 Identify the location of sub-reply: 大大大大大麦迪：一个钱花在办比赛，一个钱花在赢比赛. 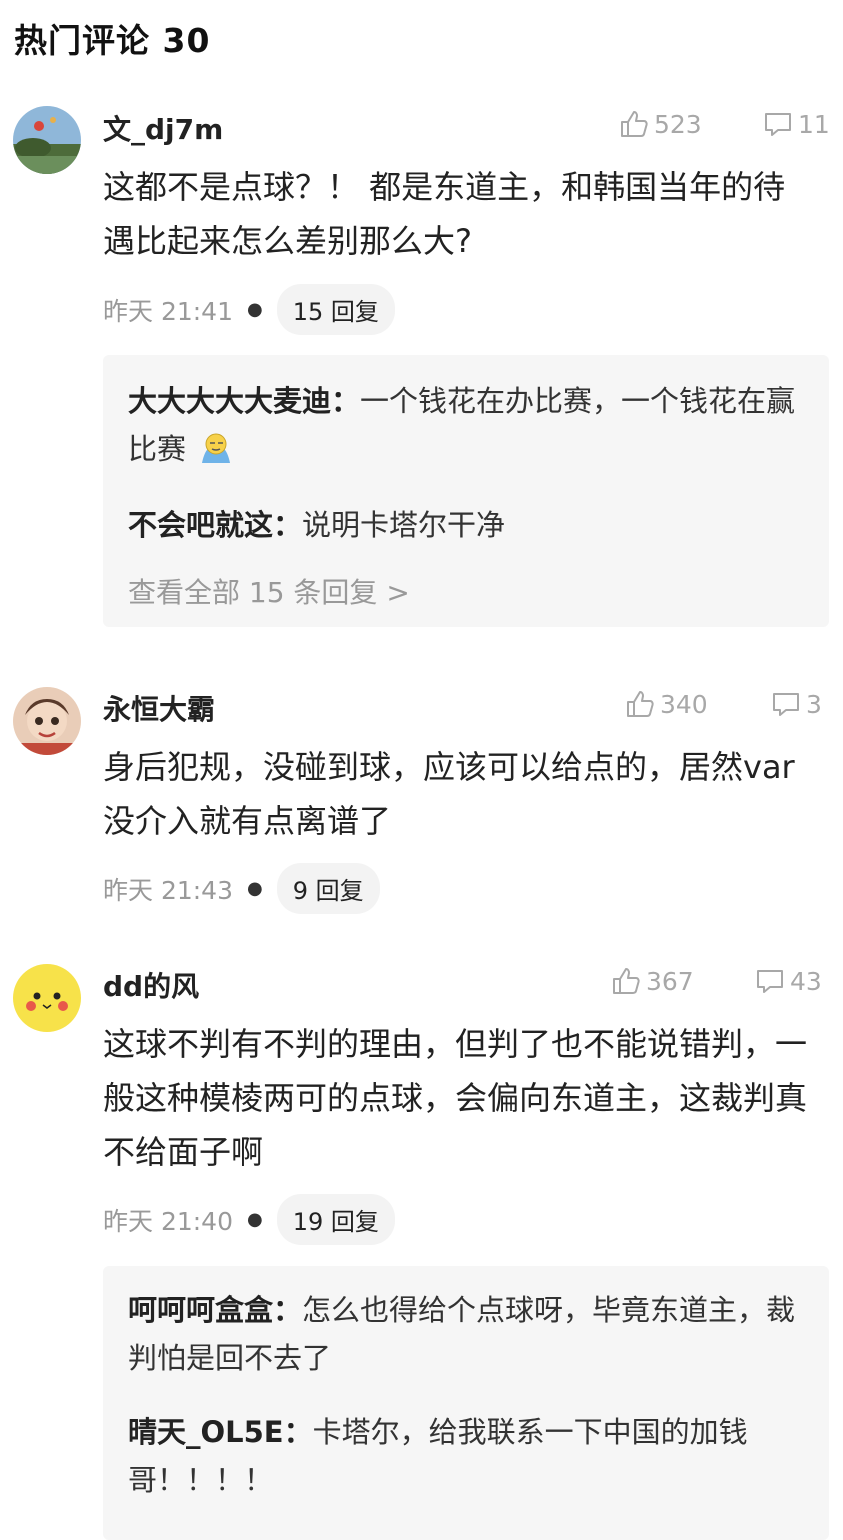
(468, 425).